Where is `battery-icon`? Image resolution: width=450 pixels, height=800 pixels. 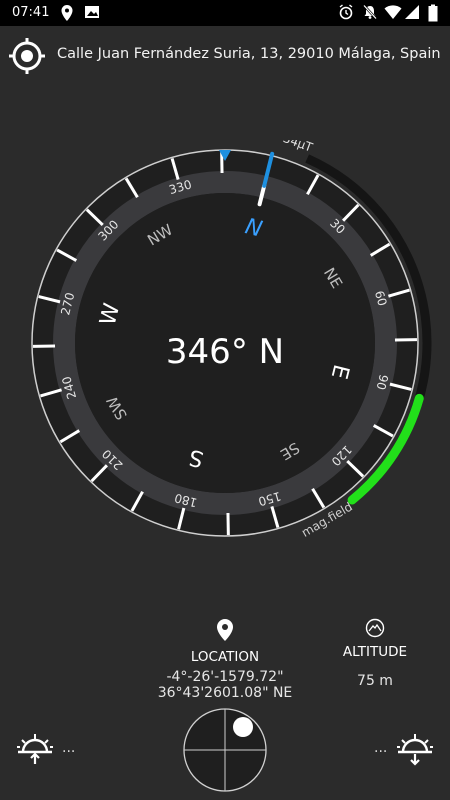 battery-icon is located at coordinates (433, 13).